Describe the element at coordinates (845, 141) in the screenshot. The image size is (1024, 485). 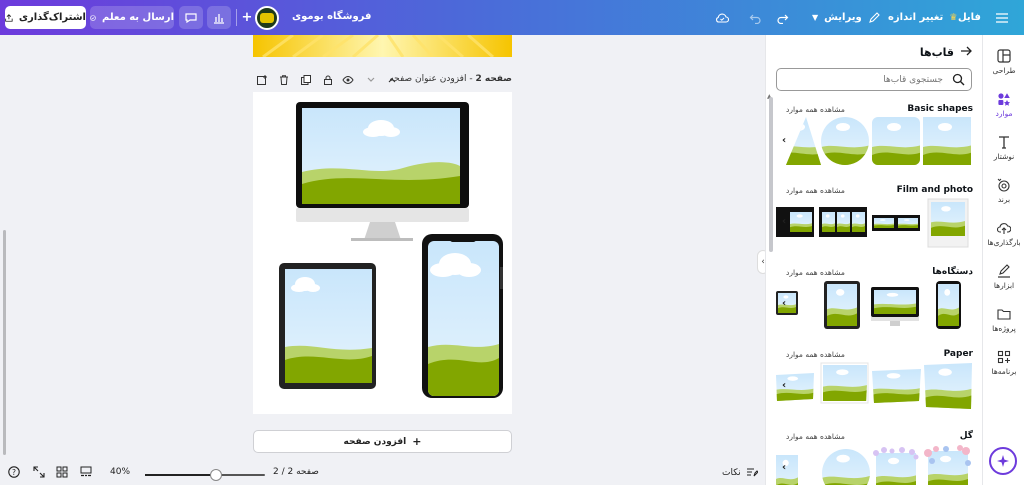
I see `circle-frame-thumb` at that location.